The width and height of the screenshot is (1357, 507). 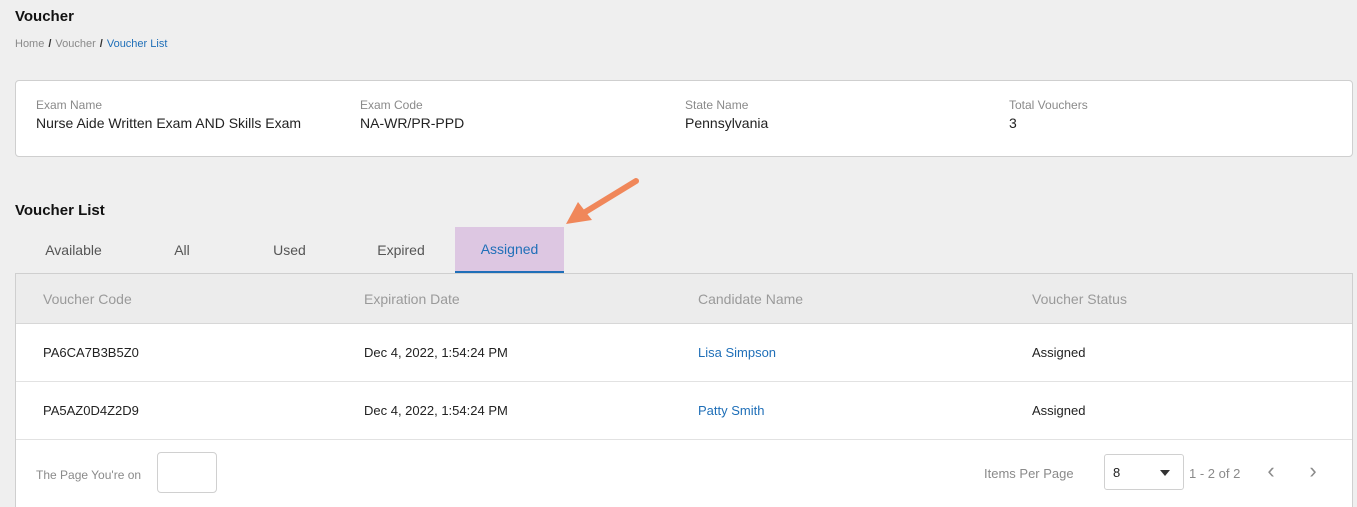 I want to click on column-voucher-code: Voucher Code, so click(x=87, y=299).